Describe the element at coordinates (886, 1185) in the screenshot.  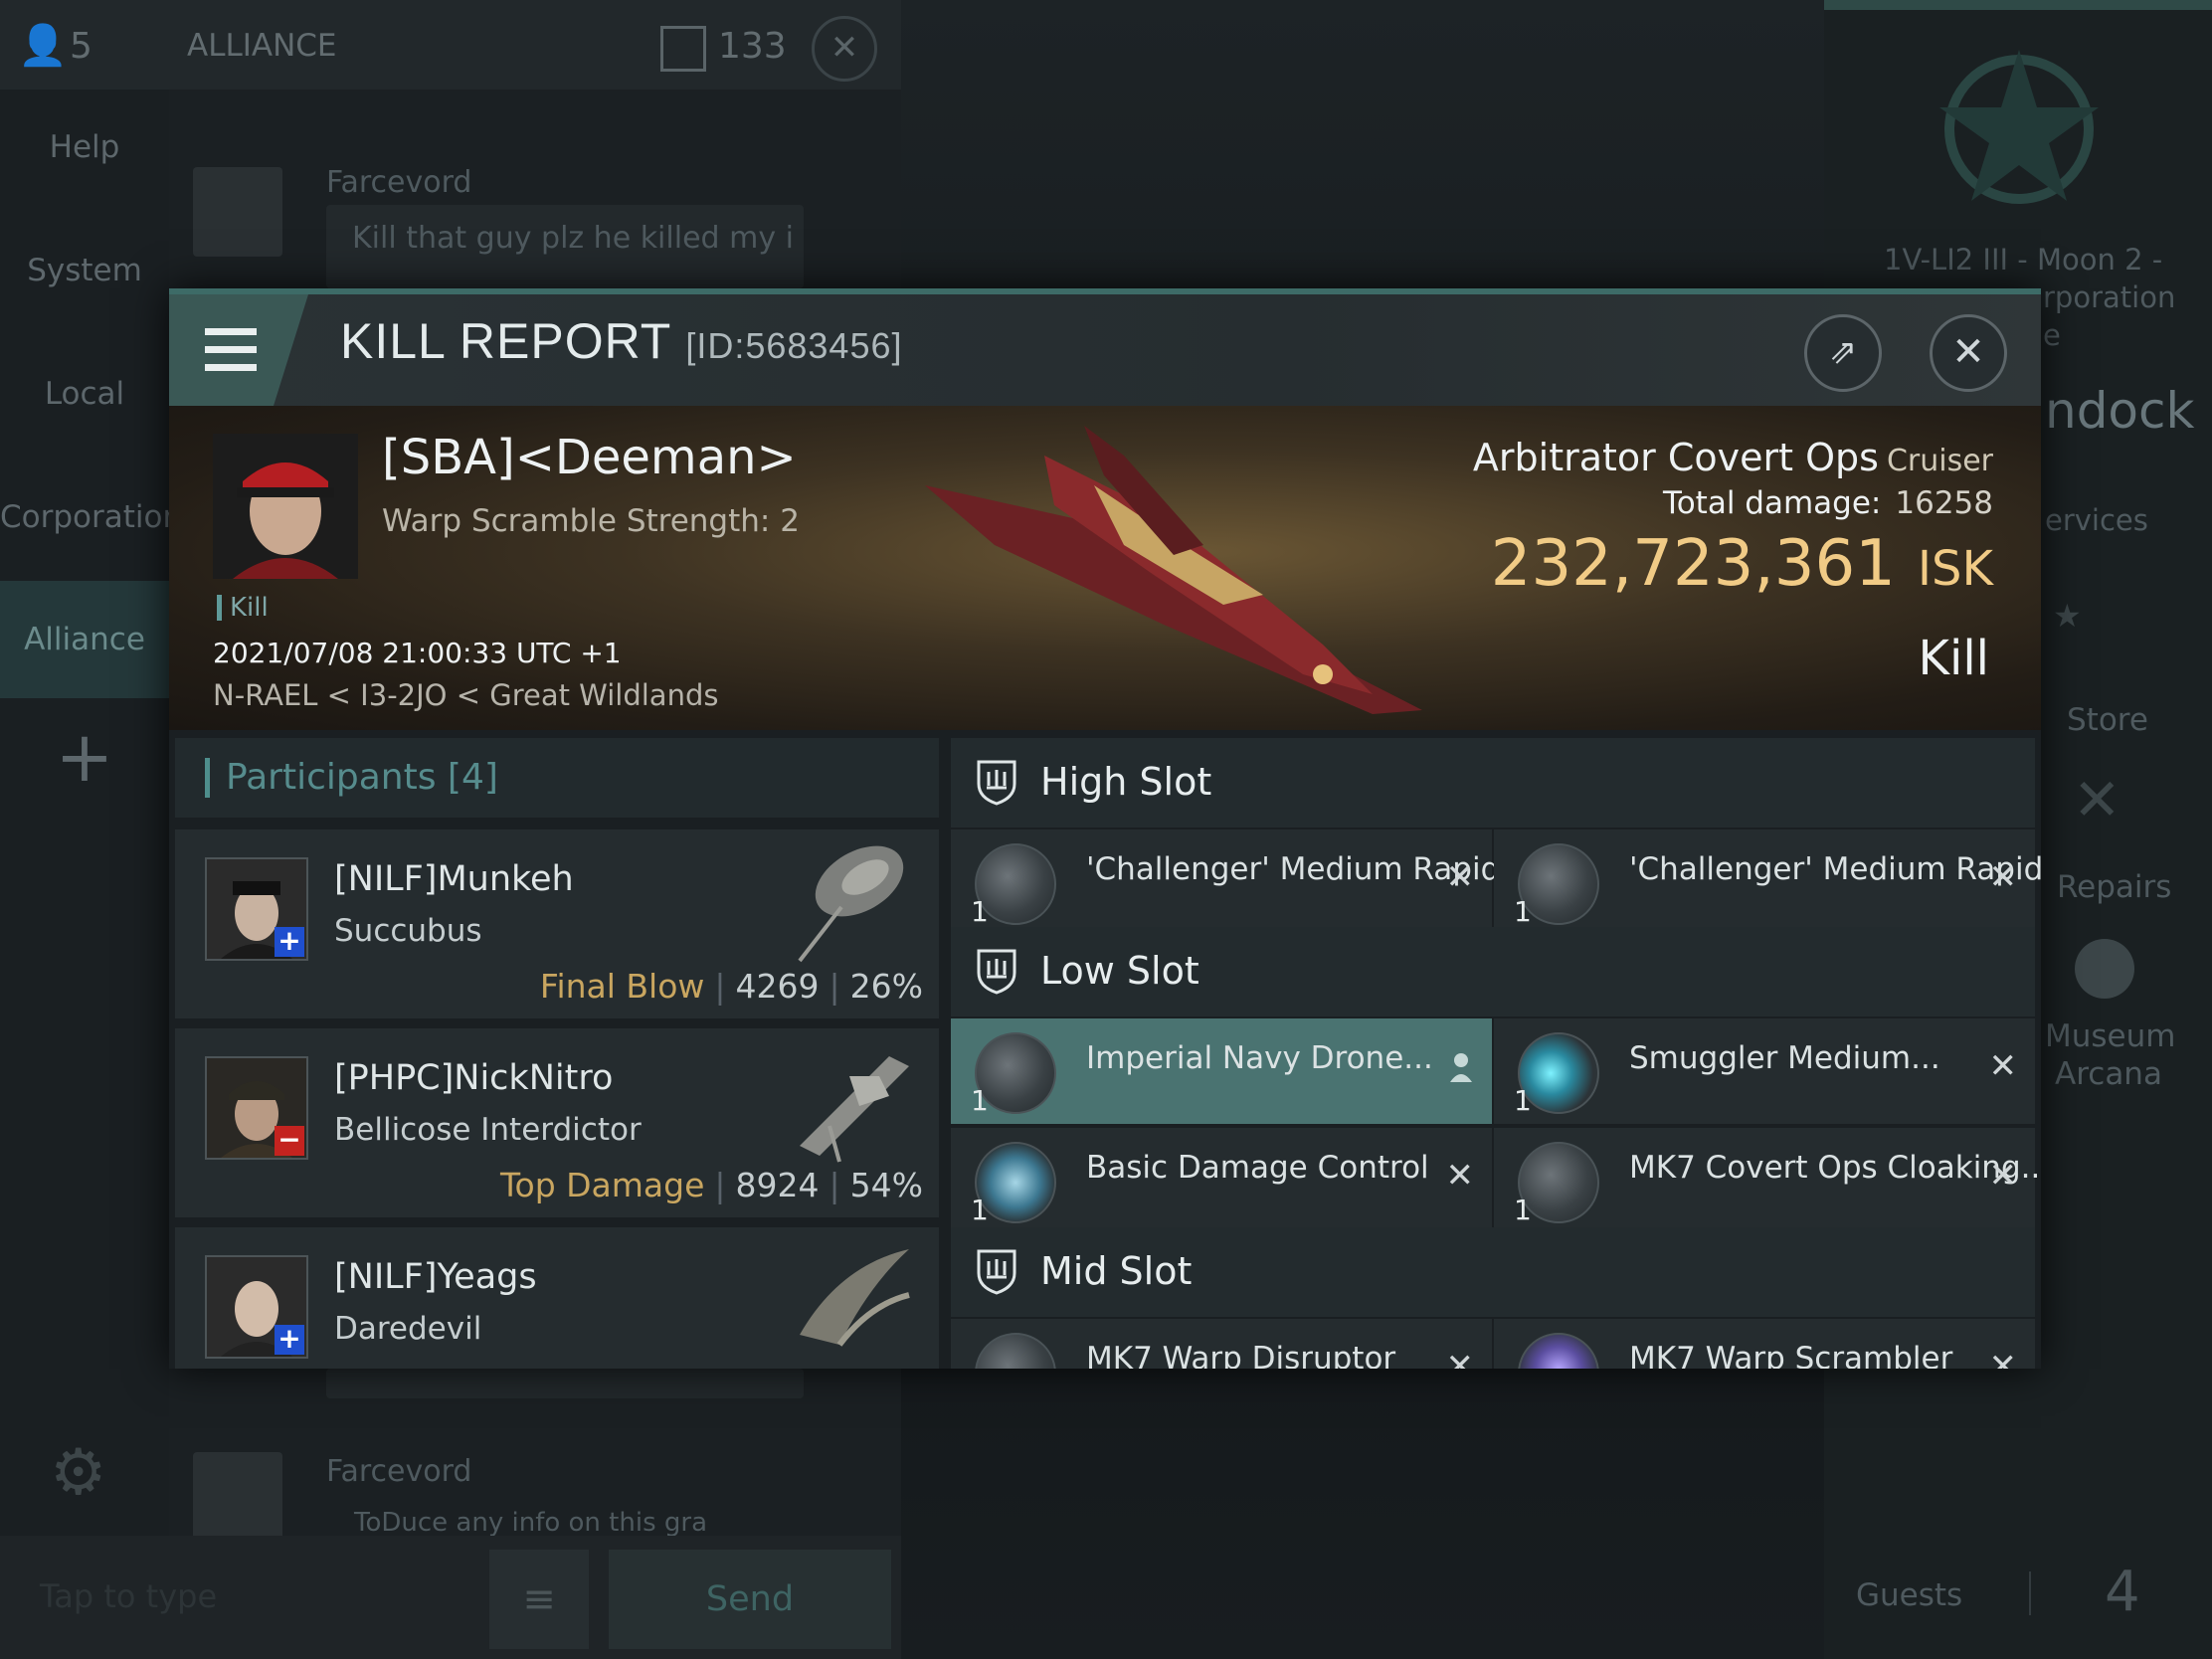
I see `participant-percent: 54%` at that location.